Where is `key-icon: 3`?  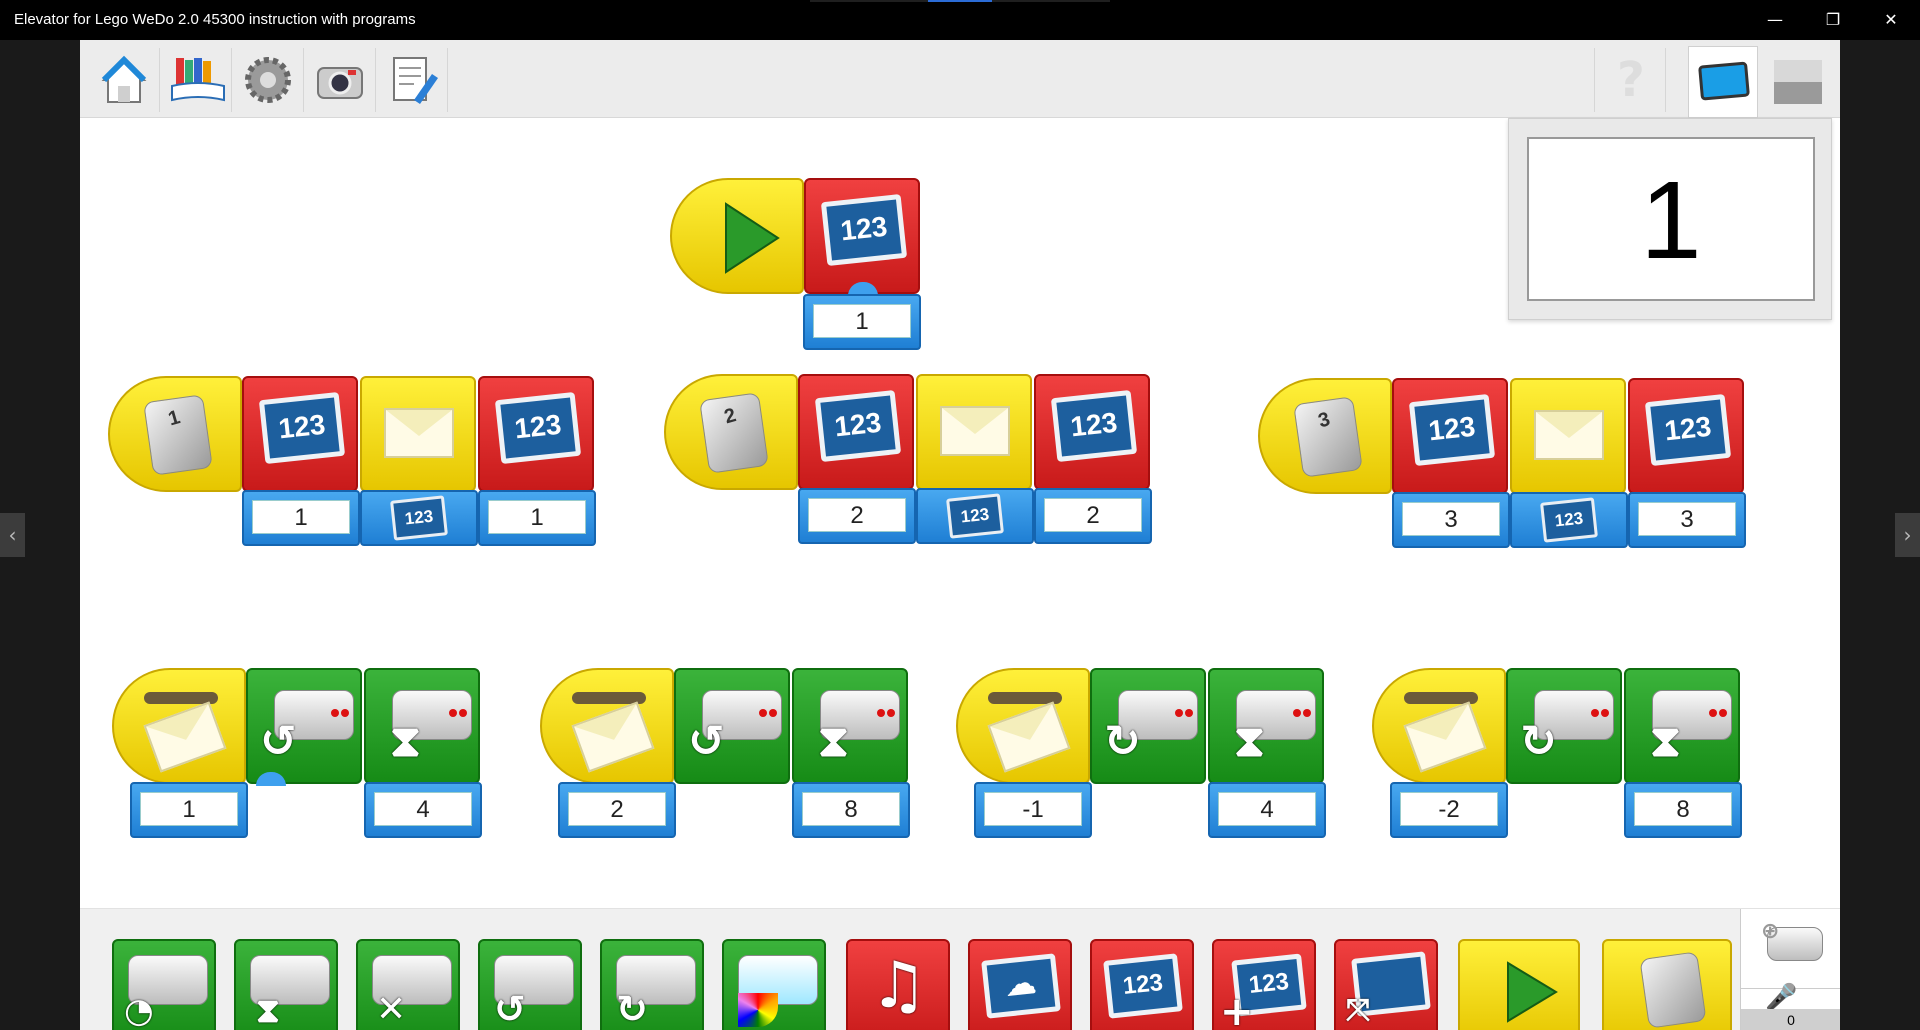
key-icon: 3 is located at coordinates (1328, 437).